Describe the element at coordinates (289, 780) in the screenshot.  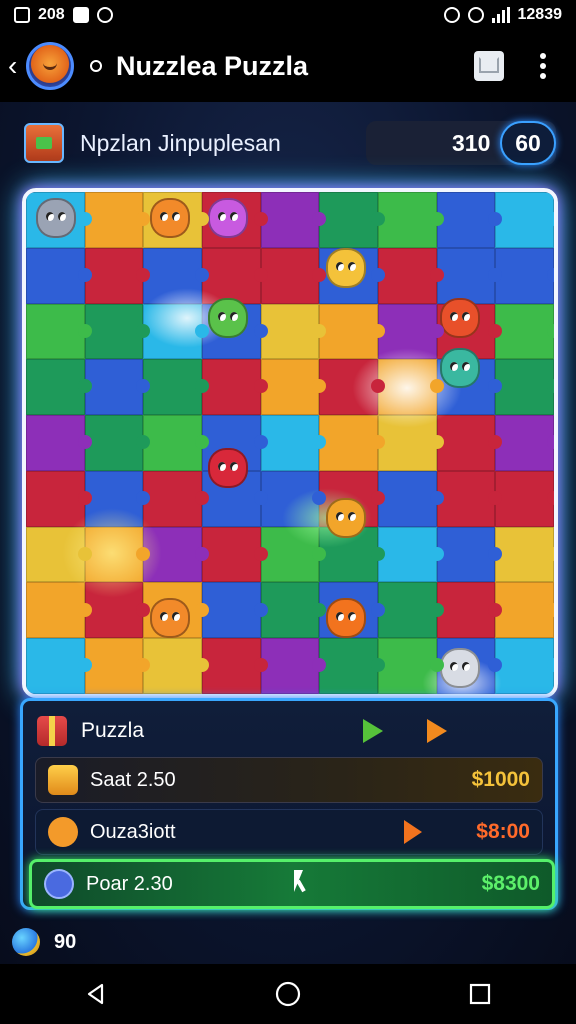
I see `option-row: Saat 2.50 $1000` at that location.